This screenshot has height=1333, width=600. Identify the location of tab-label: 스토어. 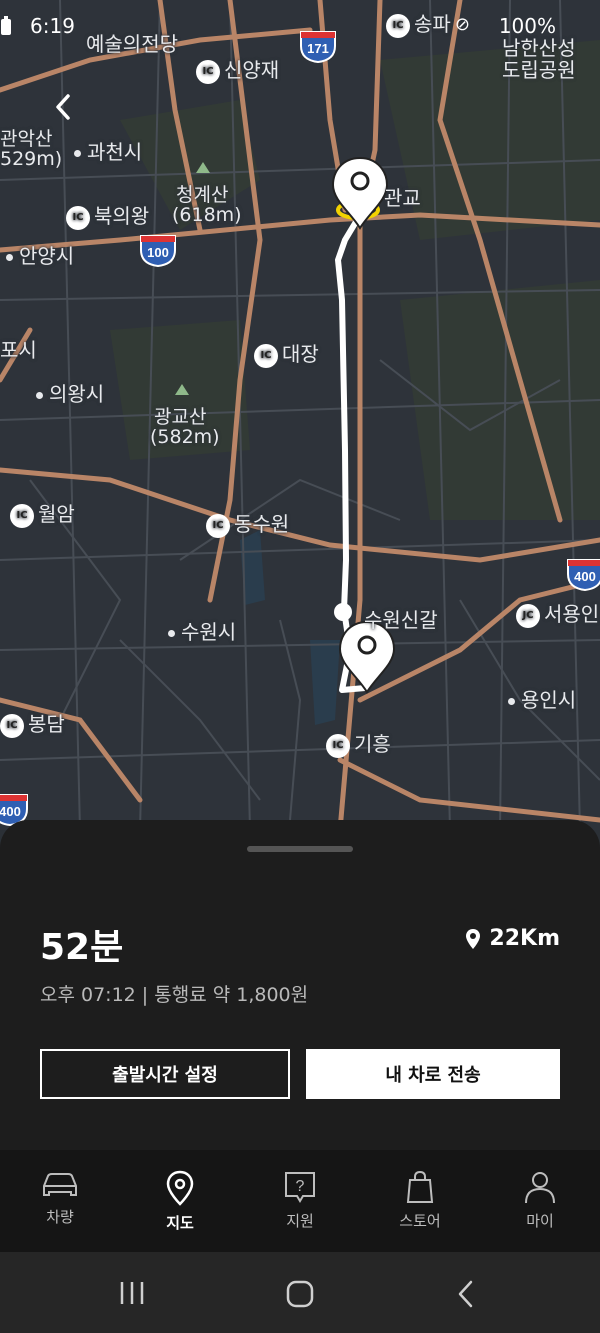
(420, 1221).